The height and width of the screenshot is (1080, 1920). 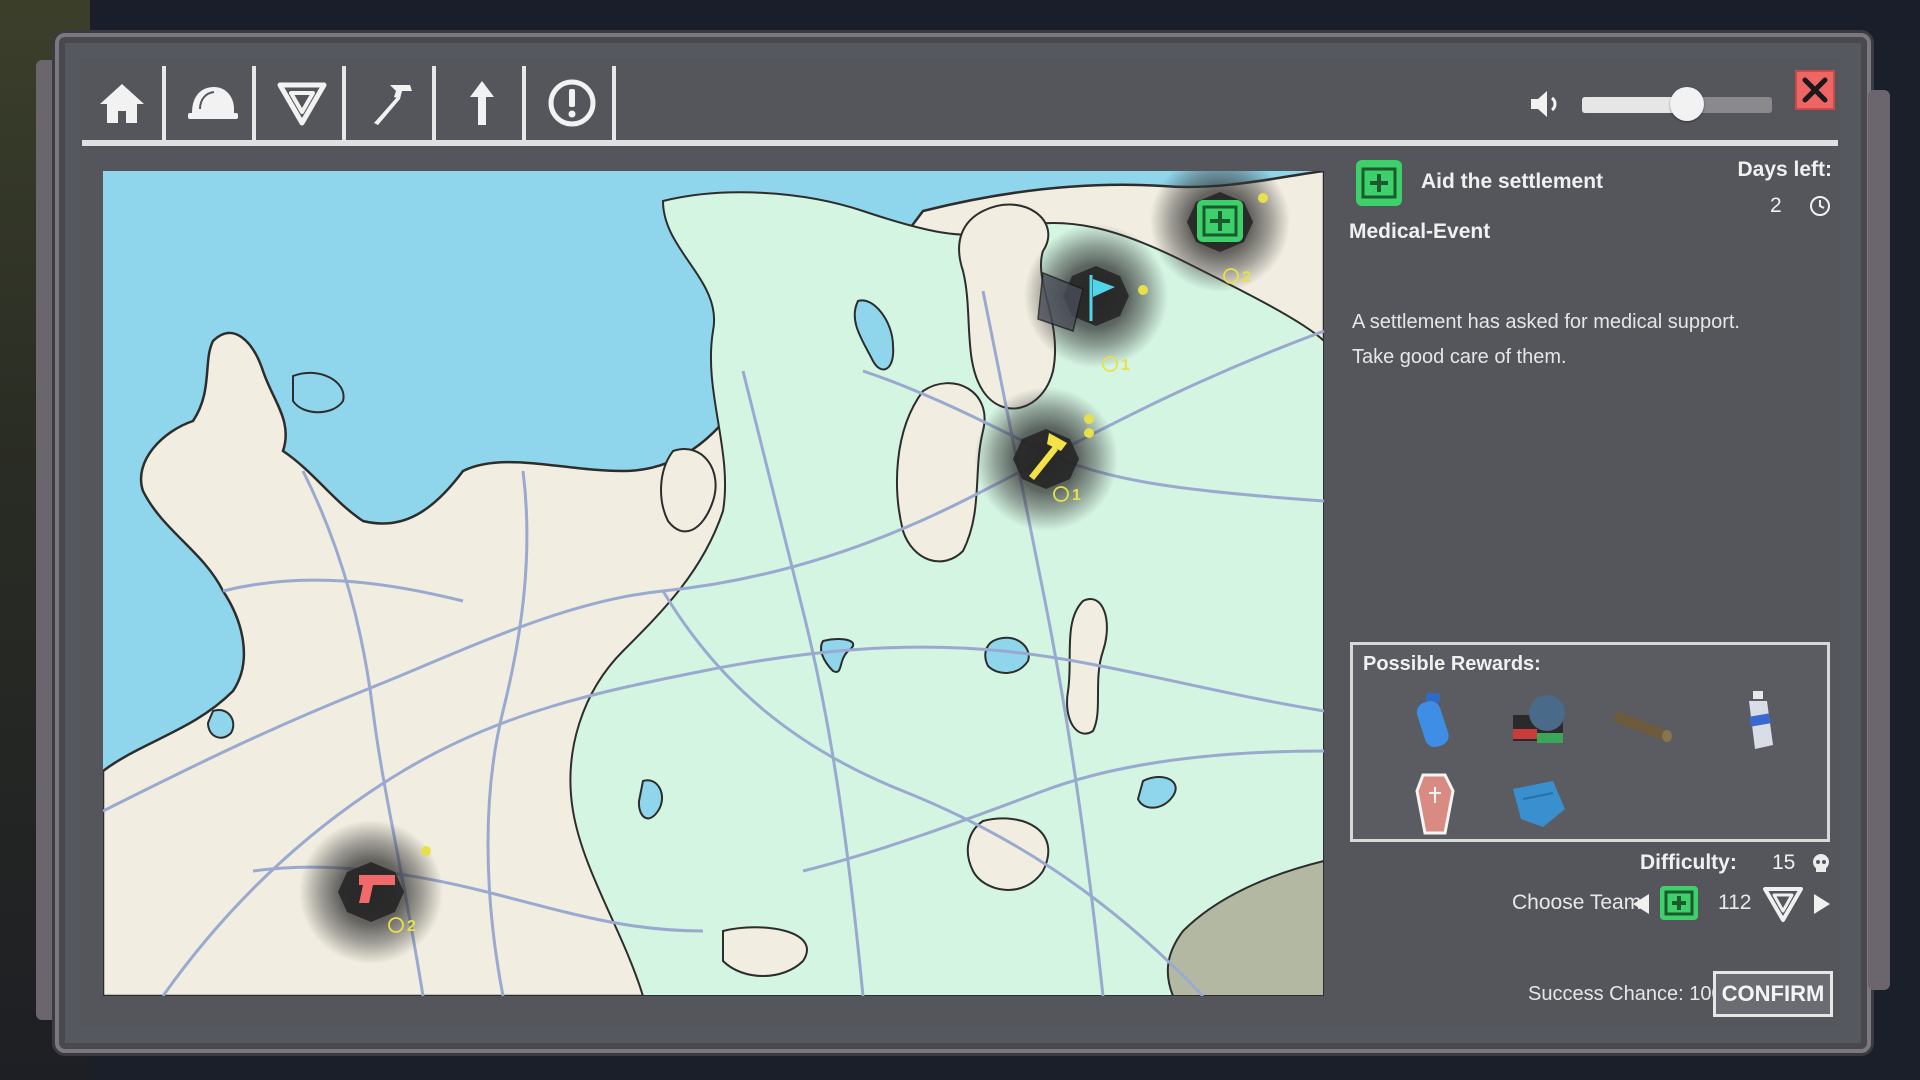 I want to click on volume-slider, so click(x=1677, y=104).